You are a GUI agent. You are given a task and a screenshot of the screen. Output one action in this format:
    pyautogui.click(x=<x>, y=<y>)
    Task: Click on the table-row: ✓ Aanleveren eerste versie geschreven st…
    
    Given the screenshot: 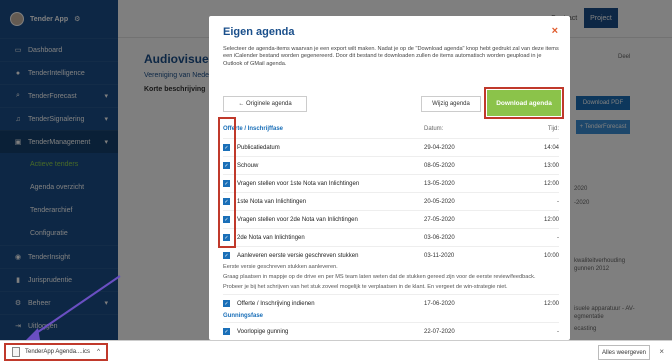 What is the action you would take?
    pyautogui.click(x=391, y=255)
    